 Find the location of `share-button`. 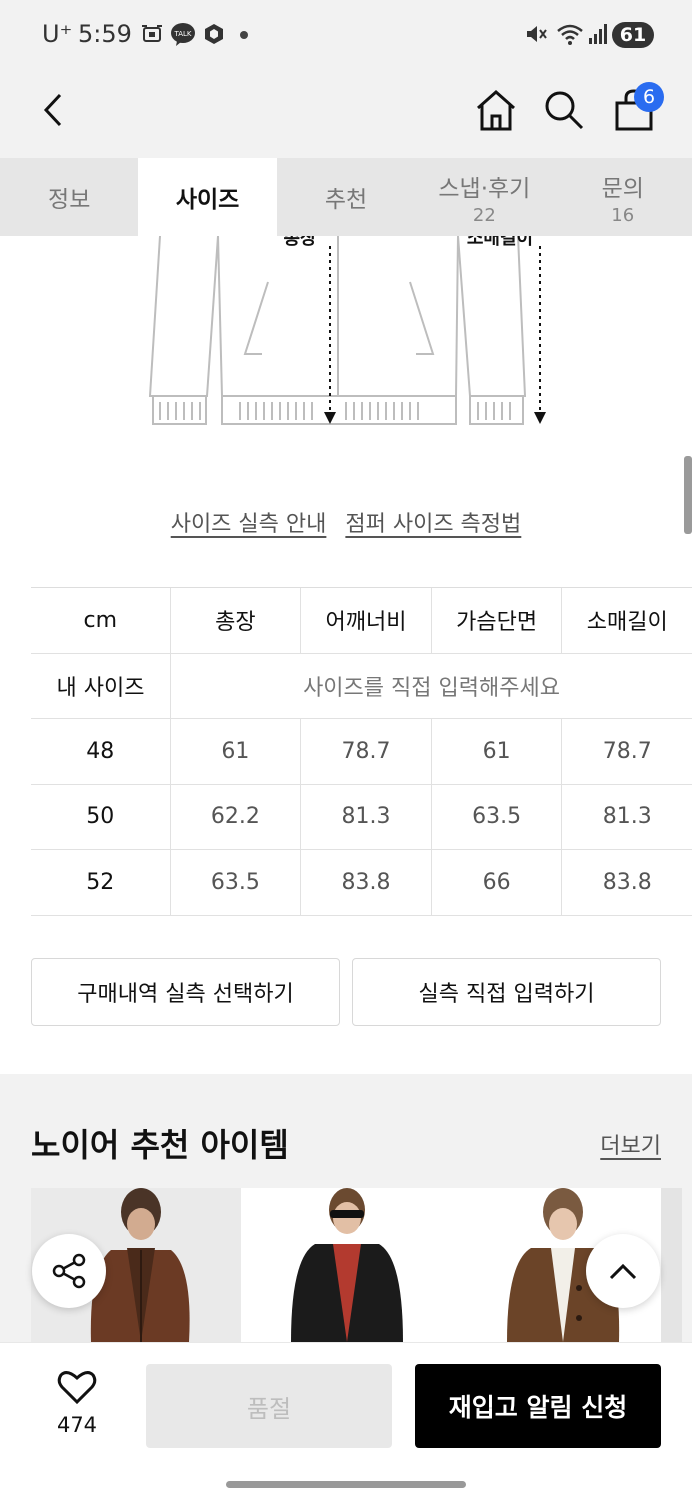

share-button is located at coordinates (69, 1271).